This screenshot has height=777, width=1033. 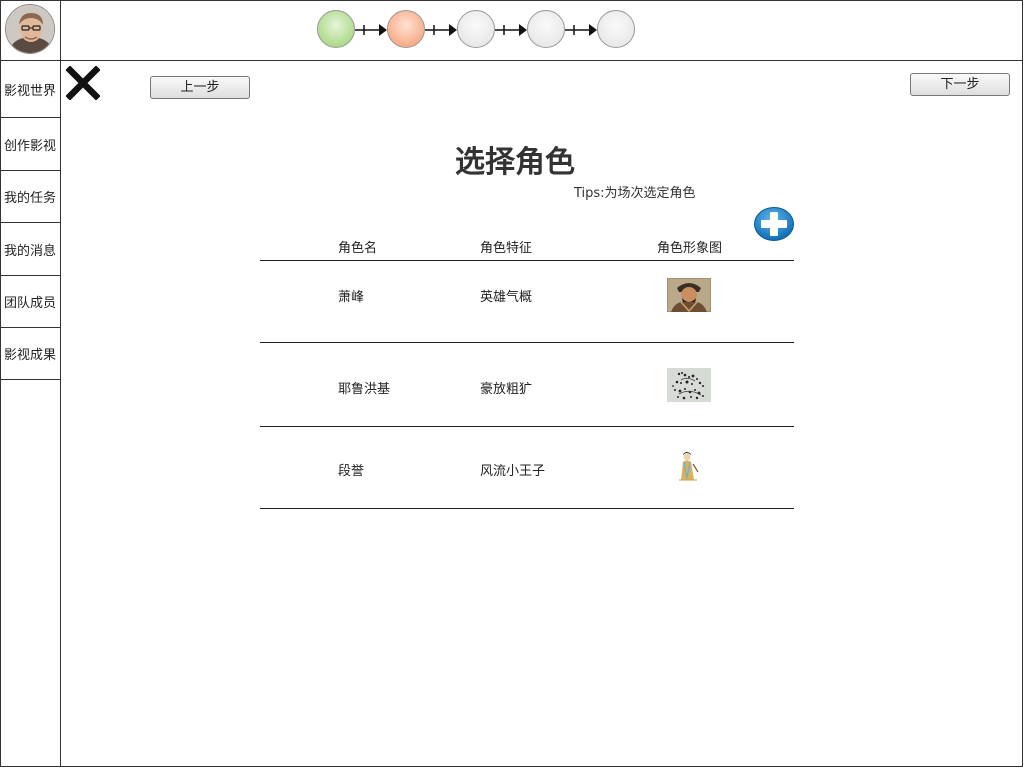 What do you see at coordinates (364, 389) in the screenshot?
I see `role-name: 耶鲁洪基` at bounding box center [364, 389].